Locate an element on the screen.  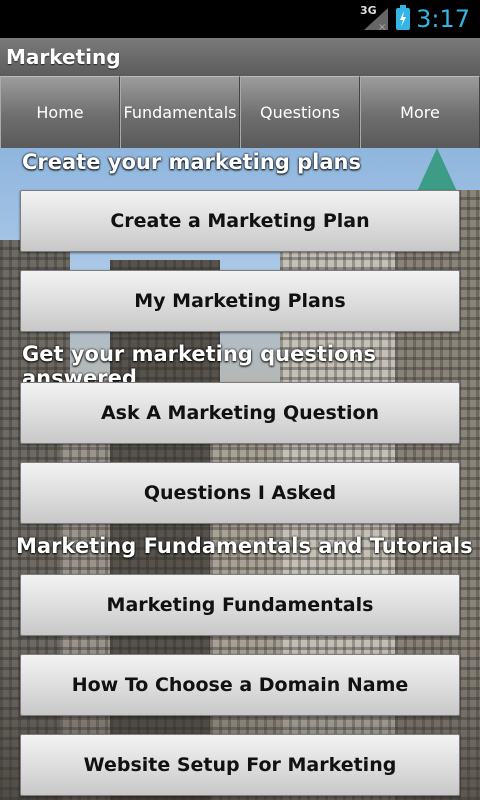
tab-bar: Home Fundamentals Questions More is located at coordinates (240, 112).